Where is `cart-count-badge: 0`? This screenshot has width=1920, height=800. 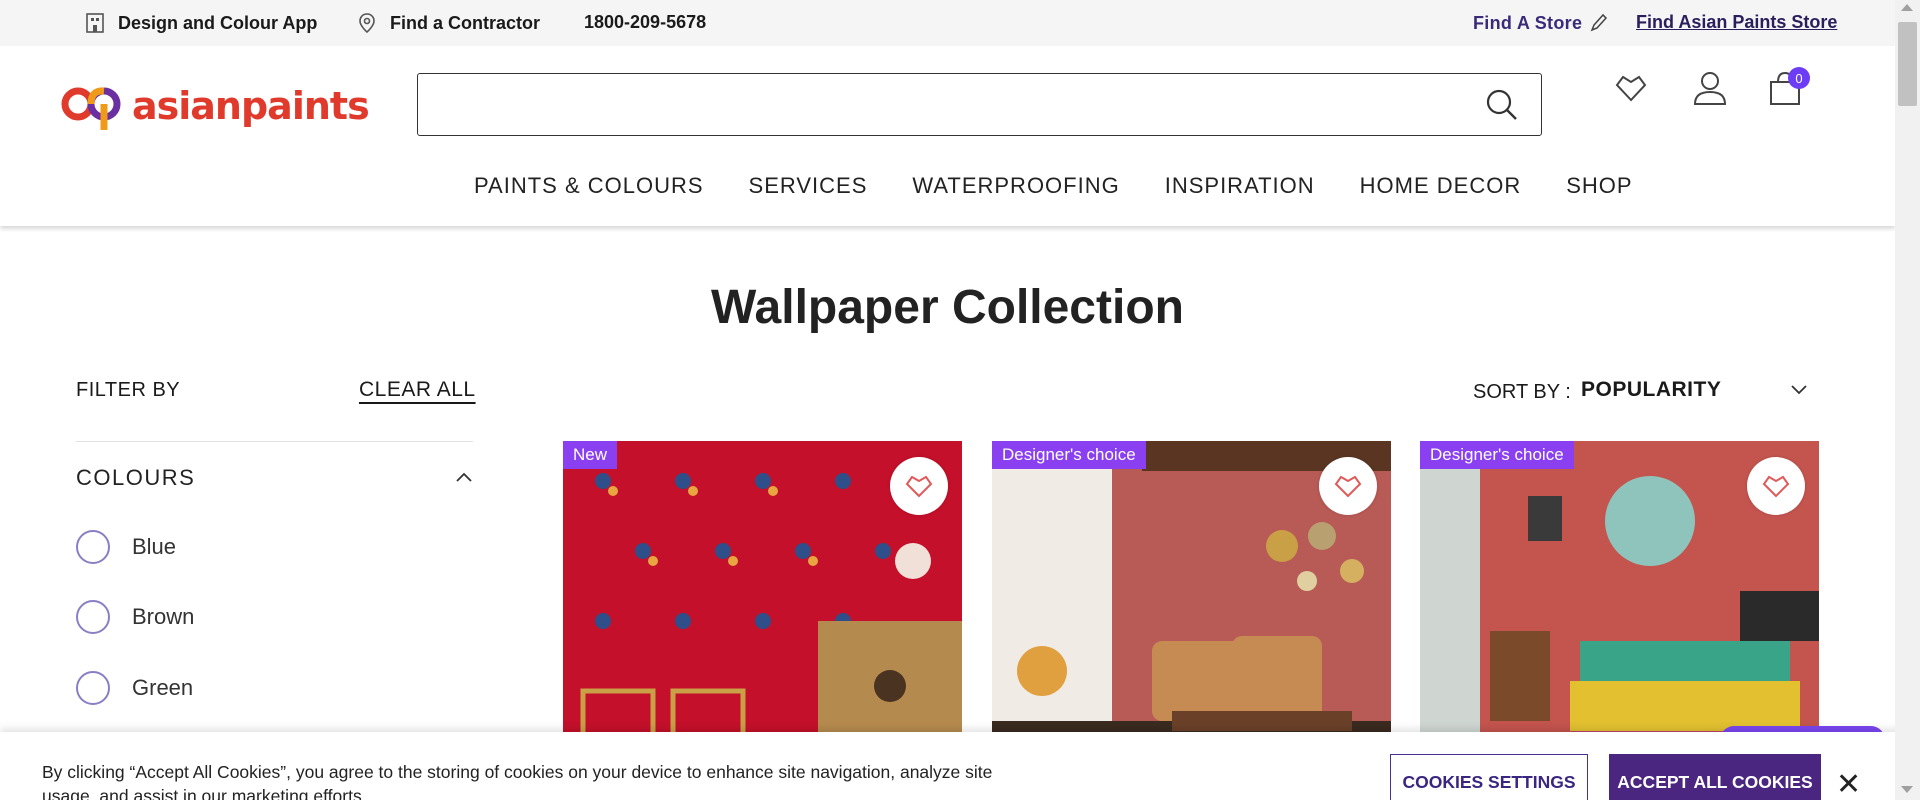 cart-count-badge: 0 is located at coordinates (1799, 78).